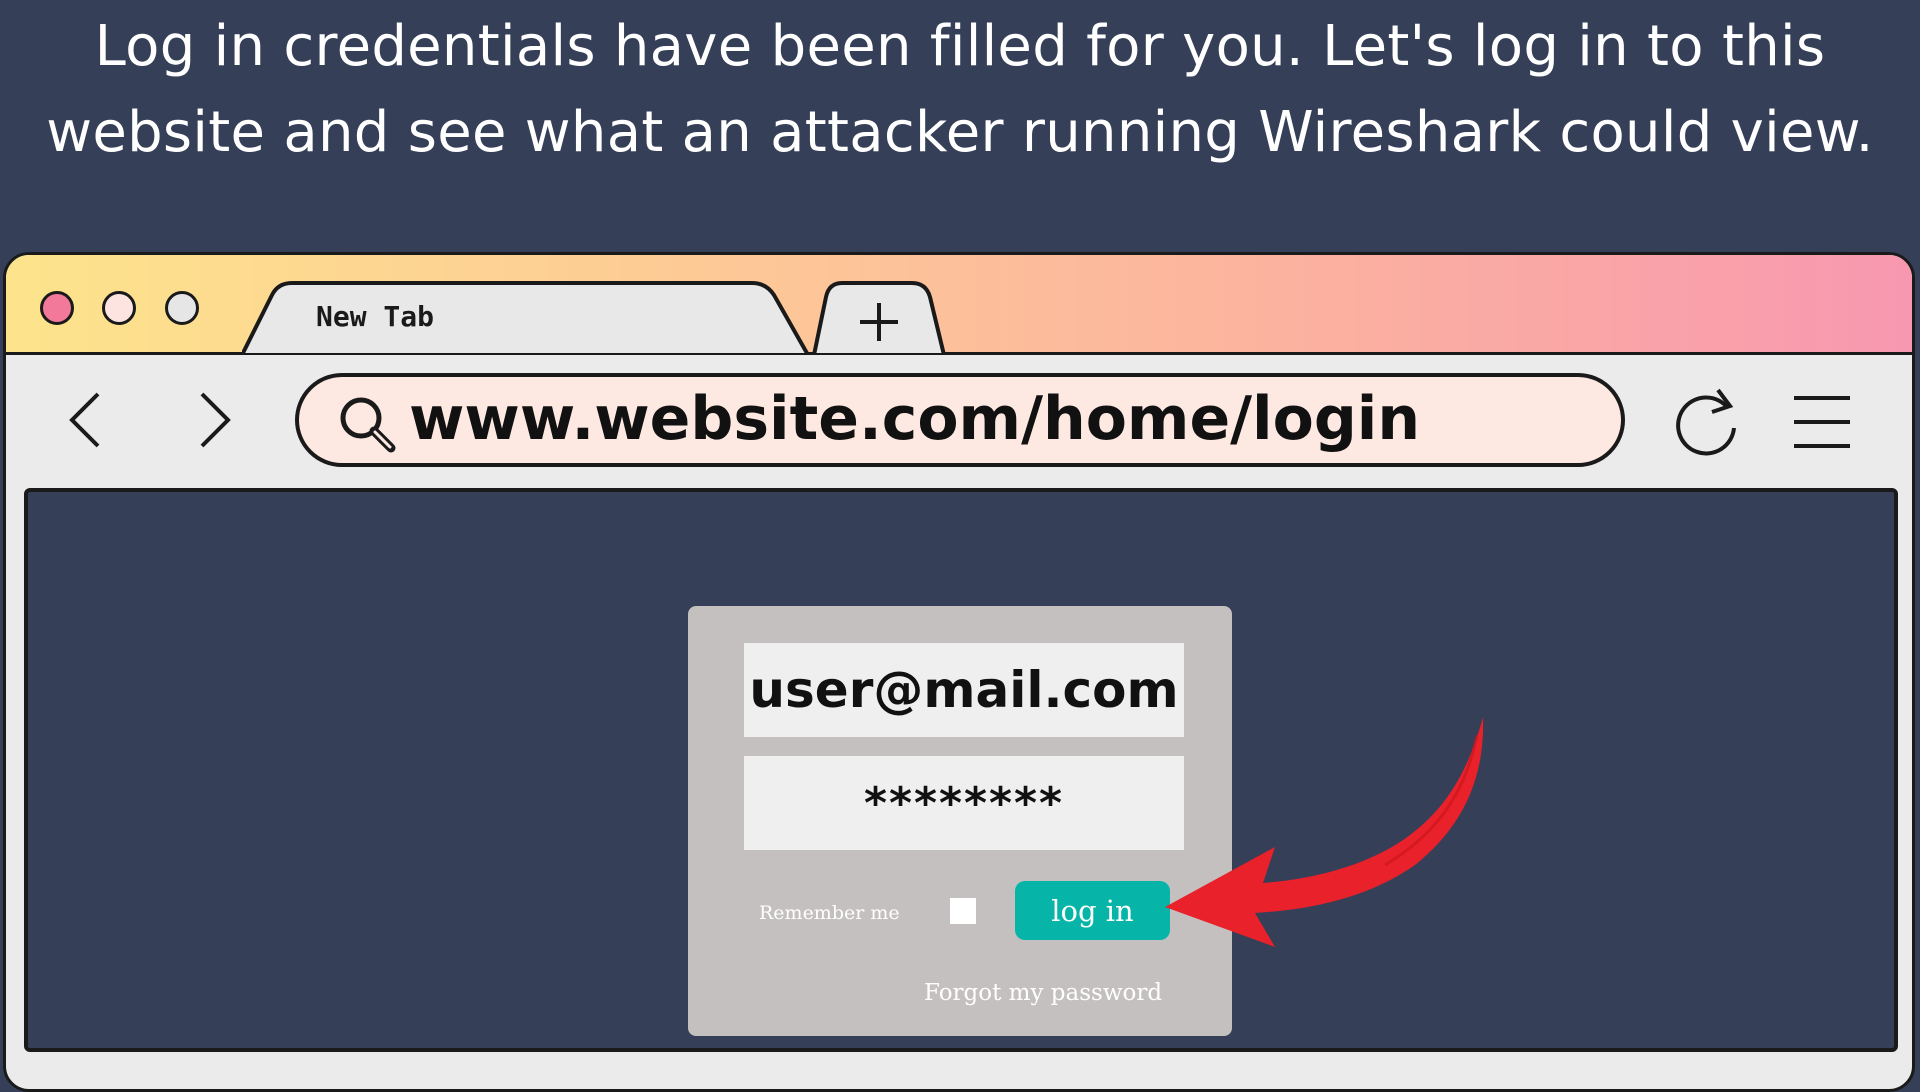 The image size is (1920, 1092). What do you see at coordinates (1707, 422) in the screenshot?
I see `reload-icon` at bounding box center [1707, 422].